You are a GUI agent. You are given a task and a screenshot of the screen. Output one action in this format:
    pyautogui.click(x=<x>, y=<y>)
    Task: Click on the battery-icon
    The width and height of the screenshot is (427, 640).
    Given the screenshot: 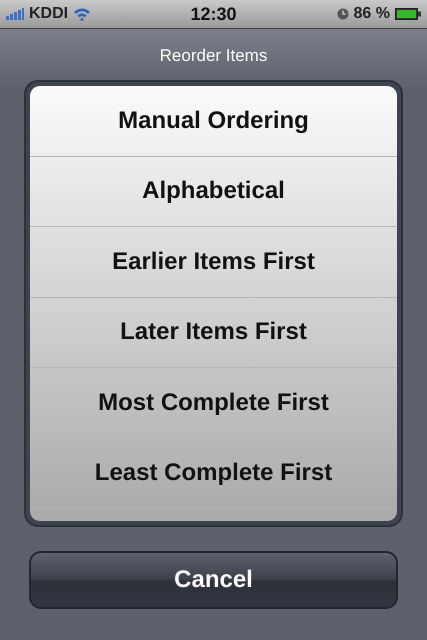 What is the action you would take?
    pyautogui.click(x=408, y=14)
    